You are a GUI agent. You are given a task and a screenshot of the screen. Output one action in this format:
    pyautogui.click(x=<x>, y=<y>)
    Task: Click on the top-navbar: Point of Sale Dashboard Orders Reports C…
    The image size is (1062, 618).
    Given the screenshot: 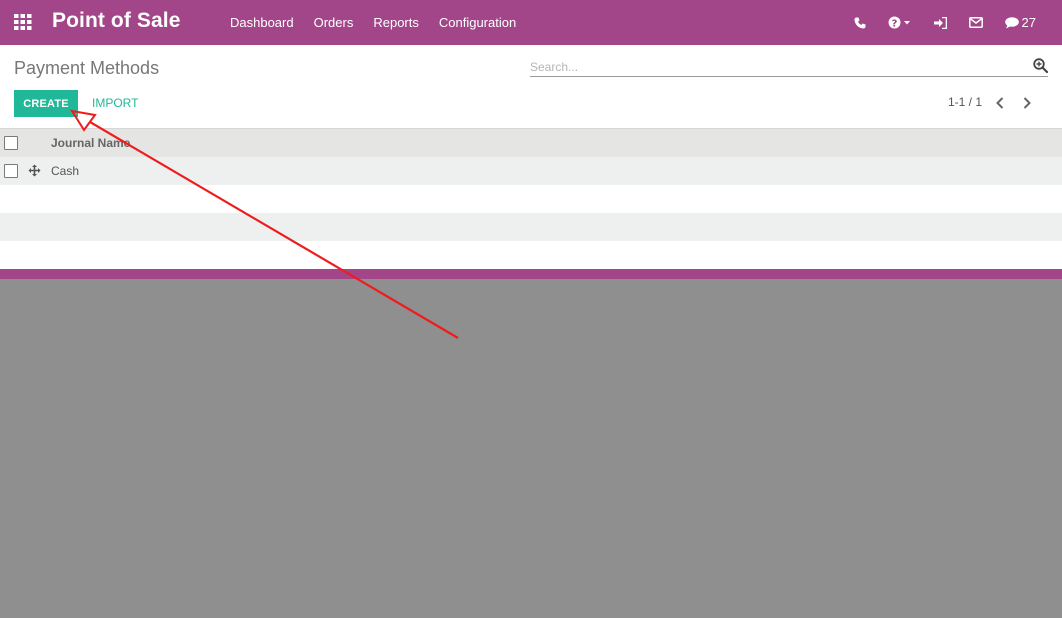 What is the action you would take?
    pyautogui.click(x=531, y=22)
    